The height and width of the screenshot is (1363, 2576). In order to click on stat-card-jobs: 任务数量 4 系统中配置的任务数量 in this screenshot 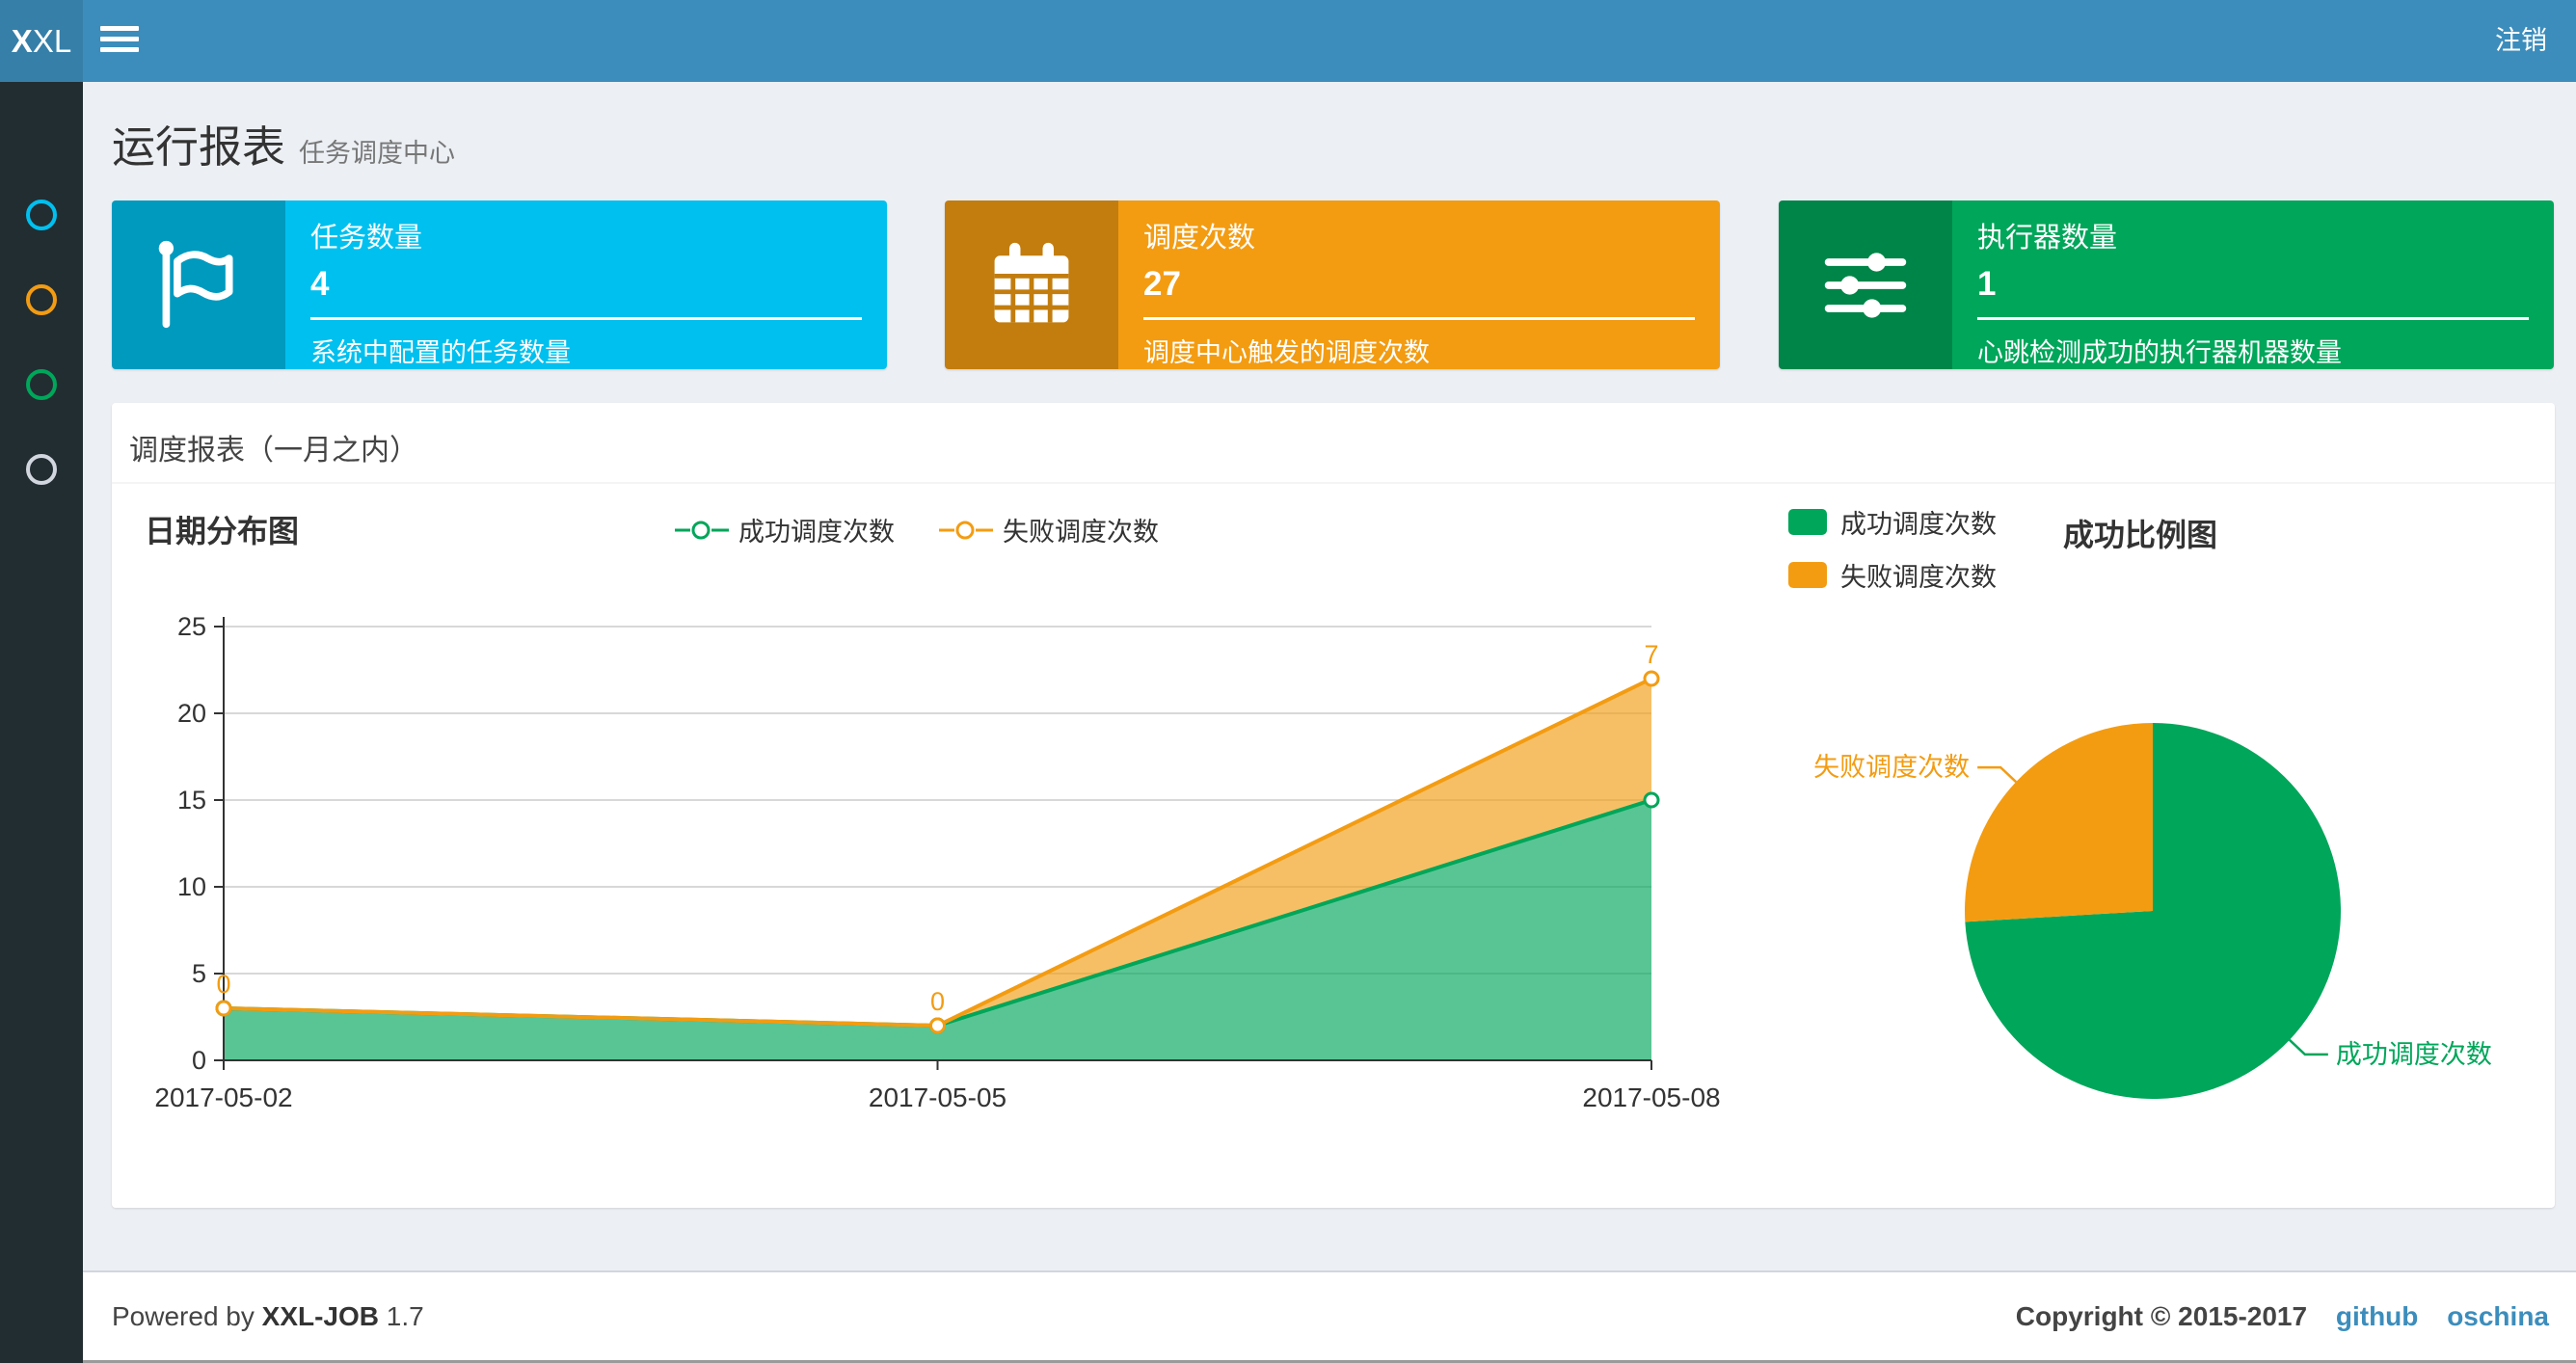, I will do `click(500, 284)`.